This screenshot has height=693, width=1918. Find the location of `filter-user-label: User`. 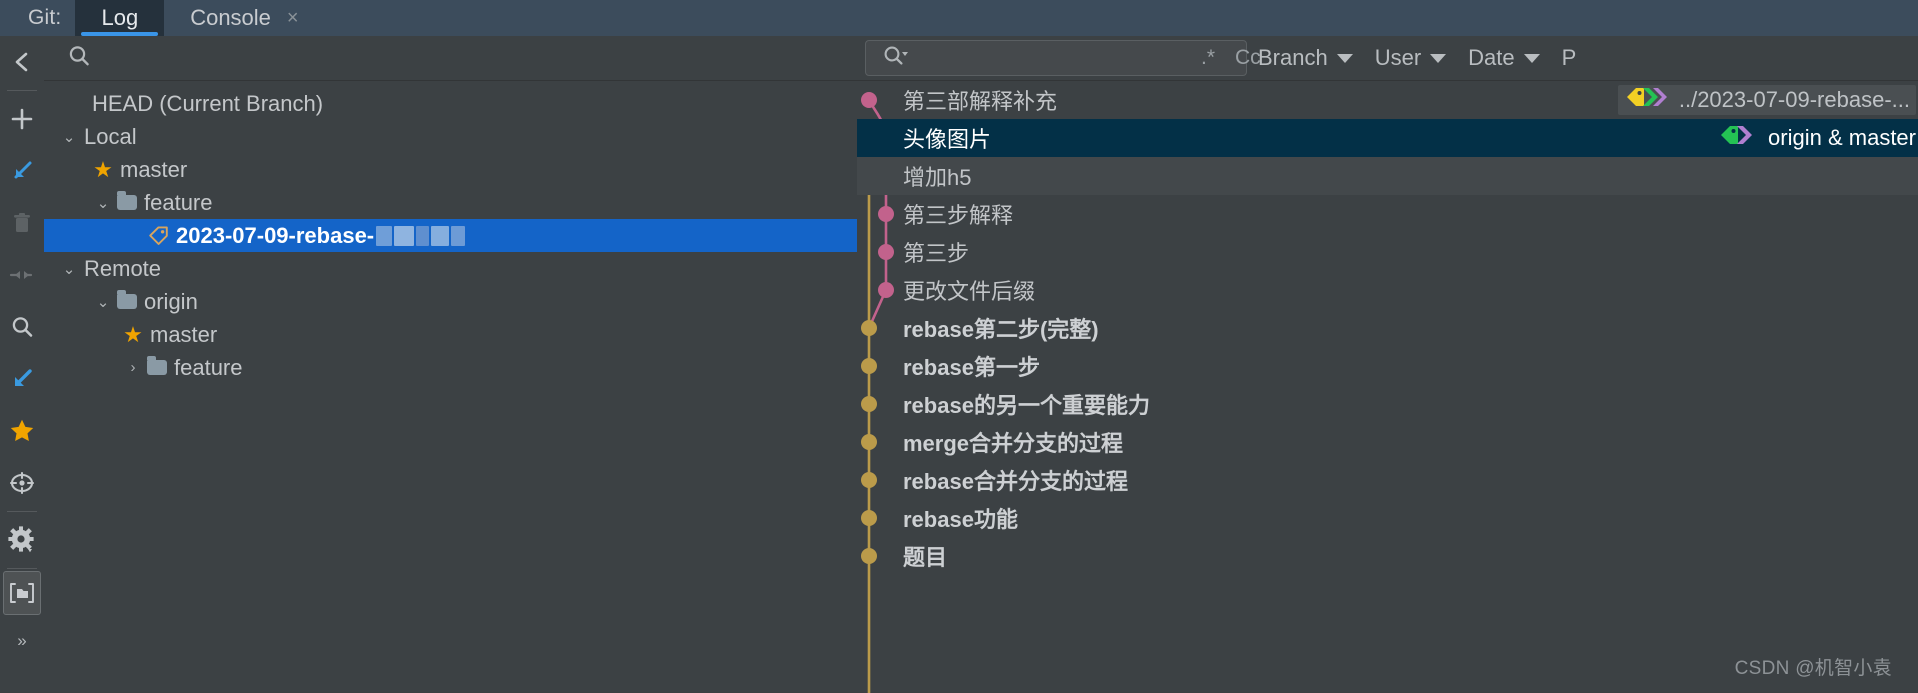

filter-user-label: User is located at coordinates (1398, 57).